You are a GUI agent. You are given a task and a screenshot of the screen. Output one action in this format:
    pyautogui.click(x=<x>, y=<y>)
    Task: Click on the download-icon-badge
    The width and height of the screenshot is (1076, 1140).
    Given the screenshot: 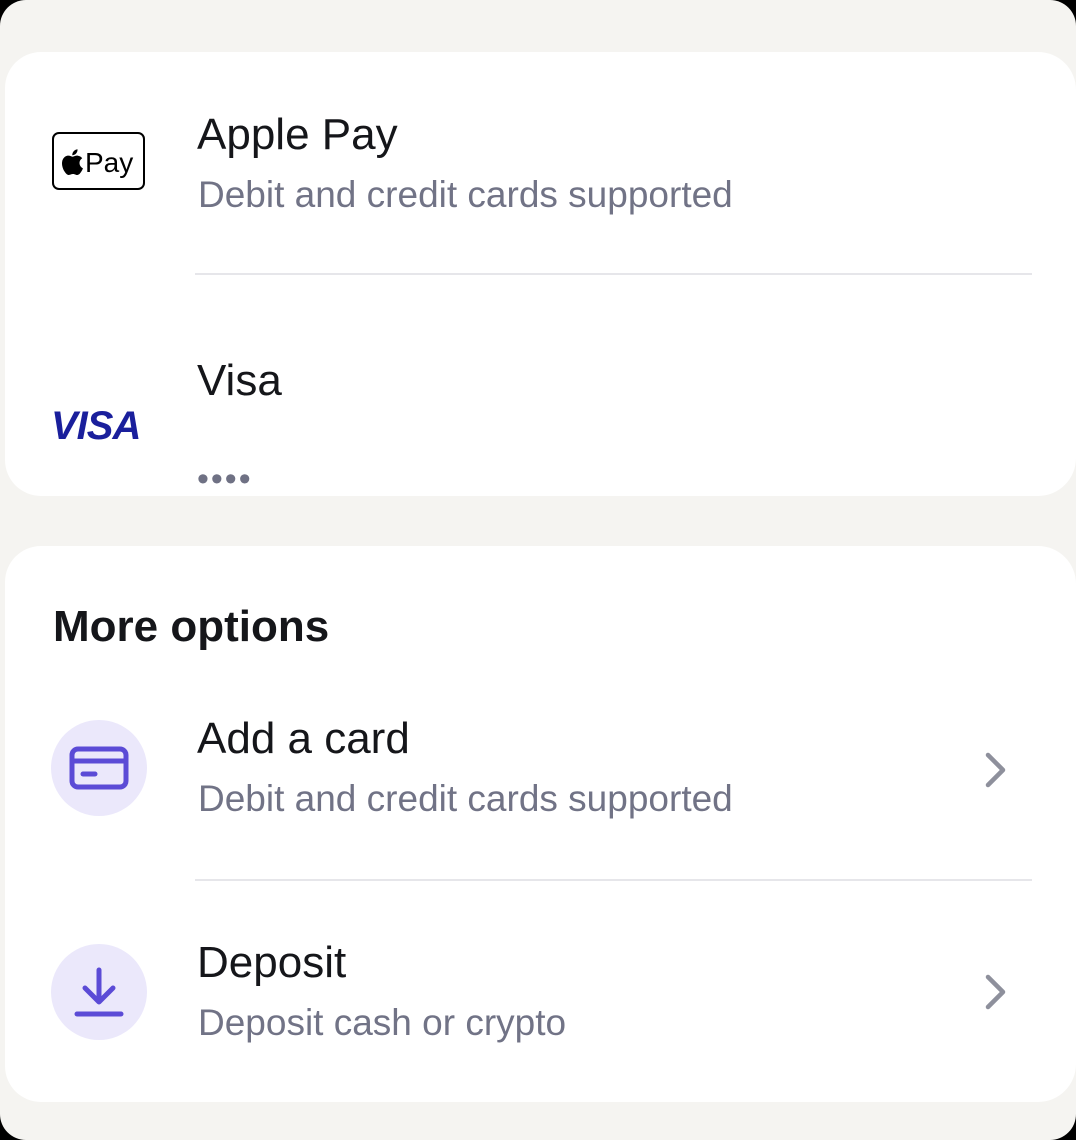 What is the action you would take?
    pyautogui.click(x=99, y=992)
    